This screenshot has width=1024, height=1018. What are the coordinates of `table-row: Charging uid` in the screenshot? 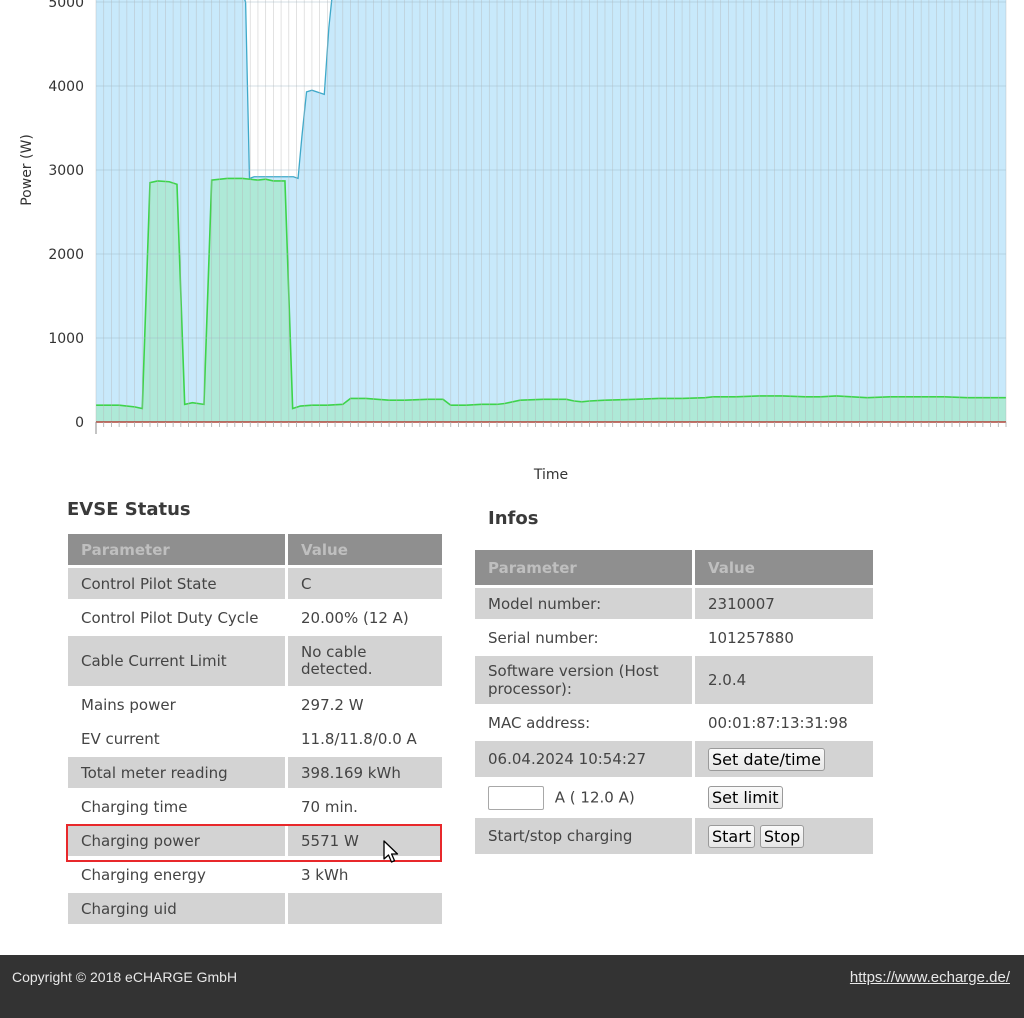 It's located at (255, 908).